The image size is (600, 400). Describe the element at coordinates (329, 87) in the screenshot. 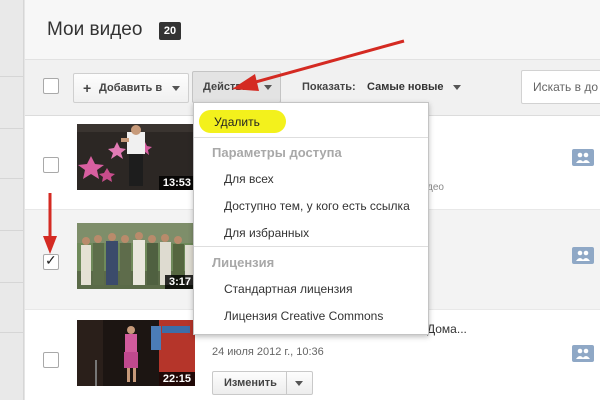

I see `show-label: Показать:` at that location.